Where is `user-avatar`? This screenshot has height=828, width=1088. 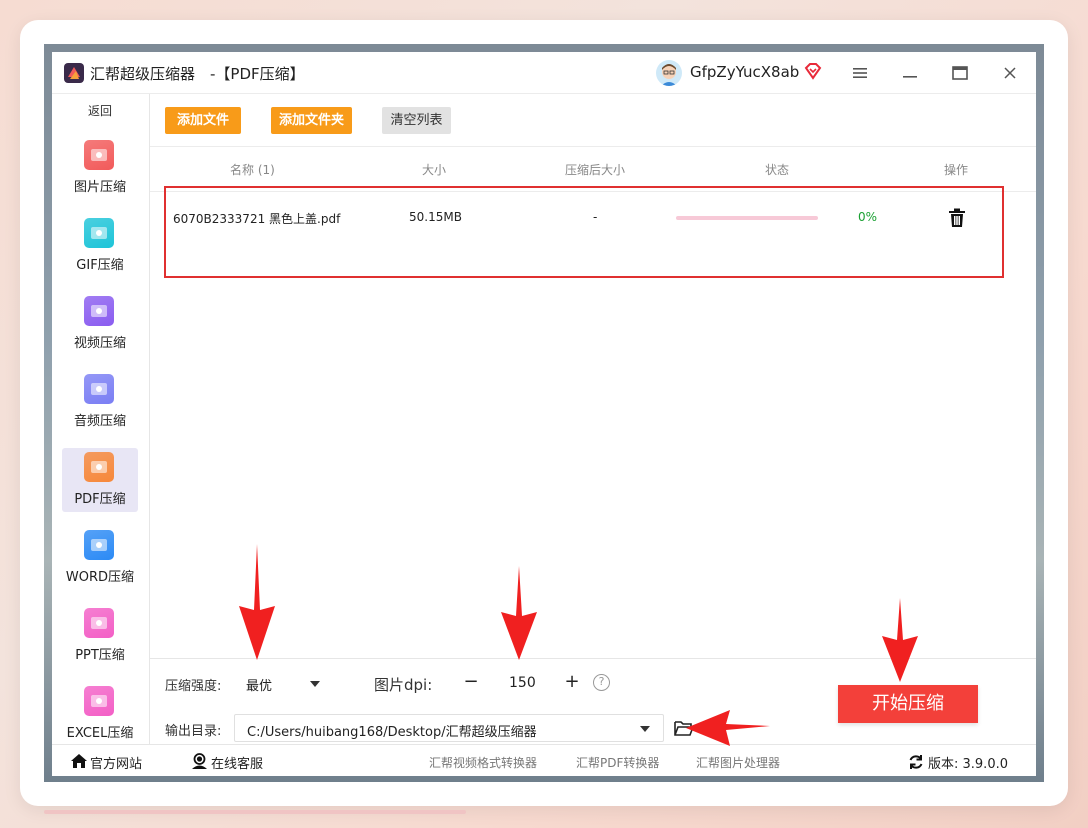
user-avatar is located at coordinates (669, 73).